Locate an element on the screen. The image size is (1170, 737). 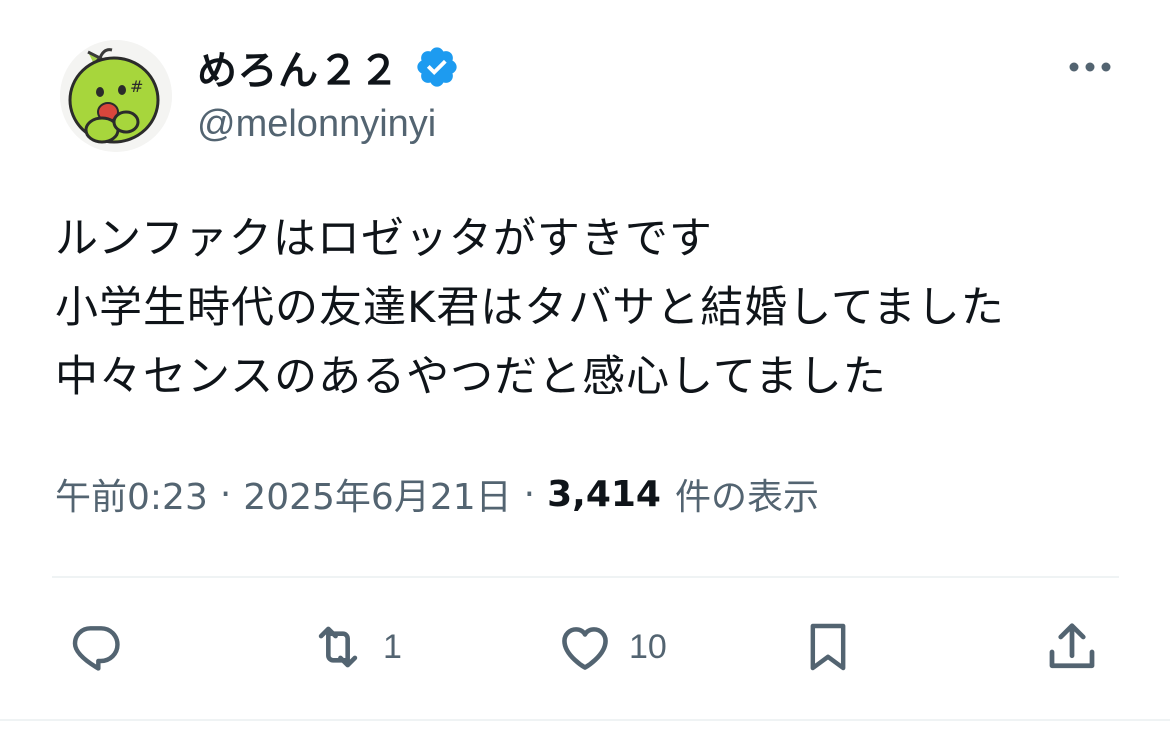
bookmark-icon is located at coordinates (828, 647).